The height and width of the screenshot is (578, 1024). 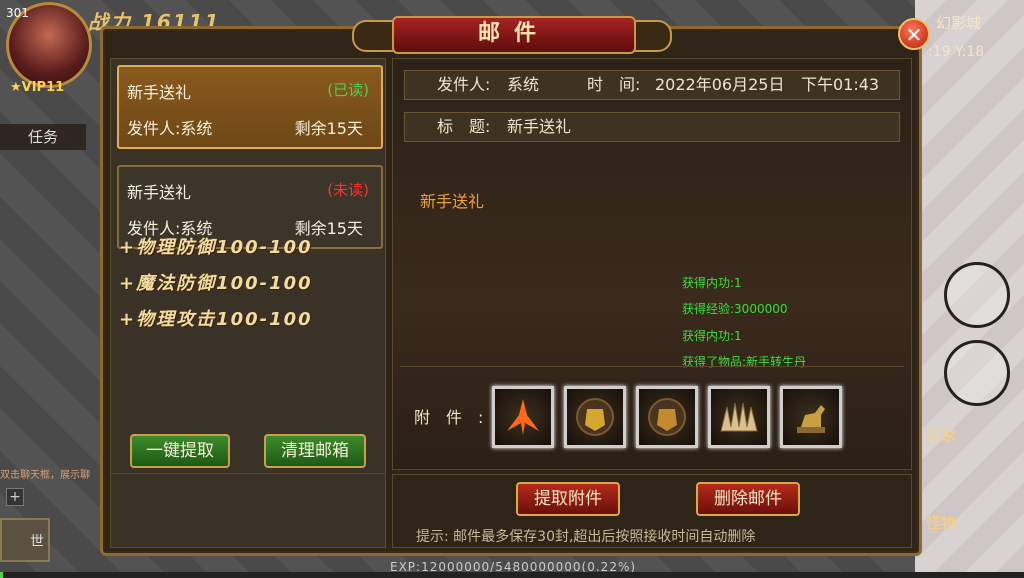 I want to click on sender-value: 系统, so click(x=523, y=84).